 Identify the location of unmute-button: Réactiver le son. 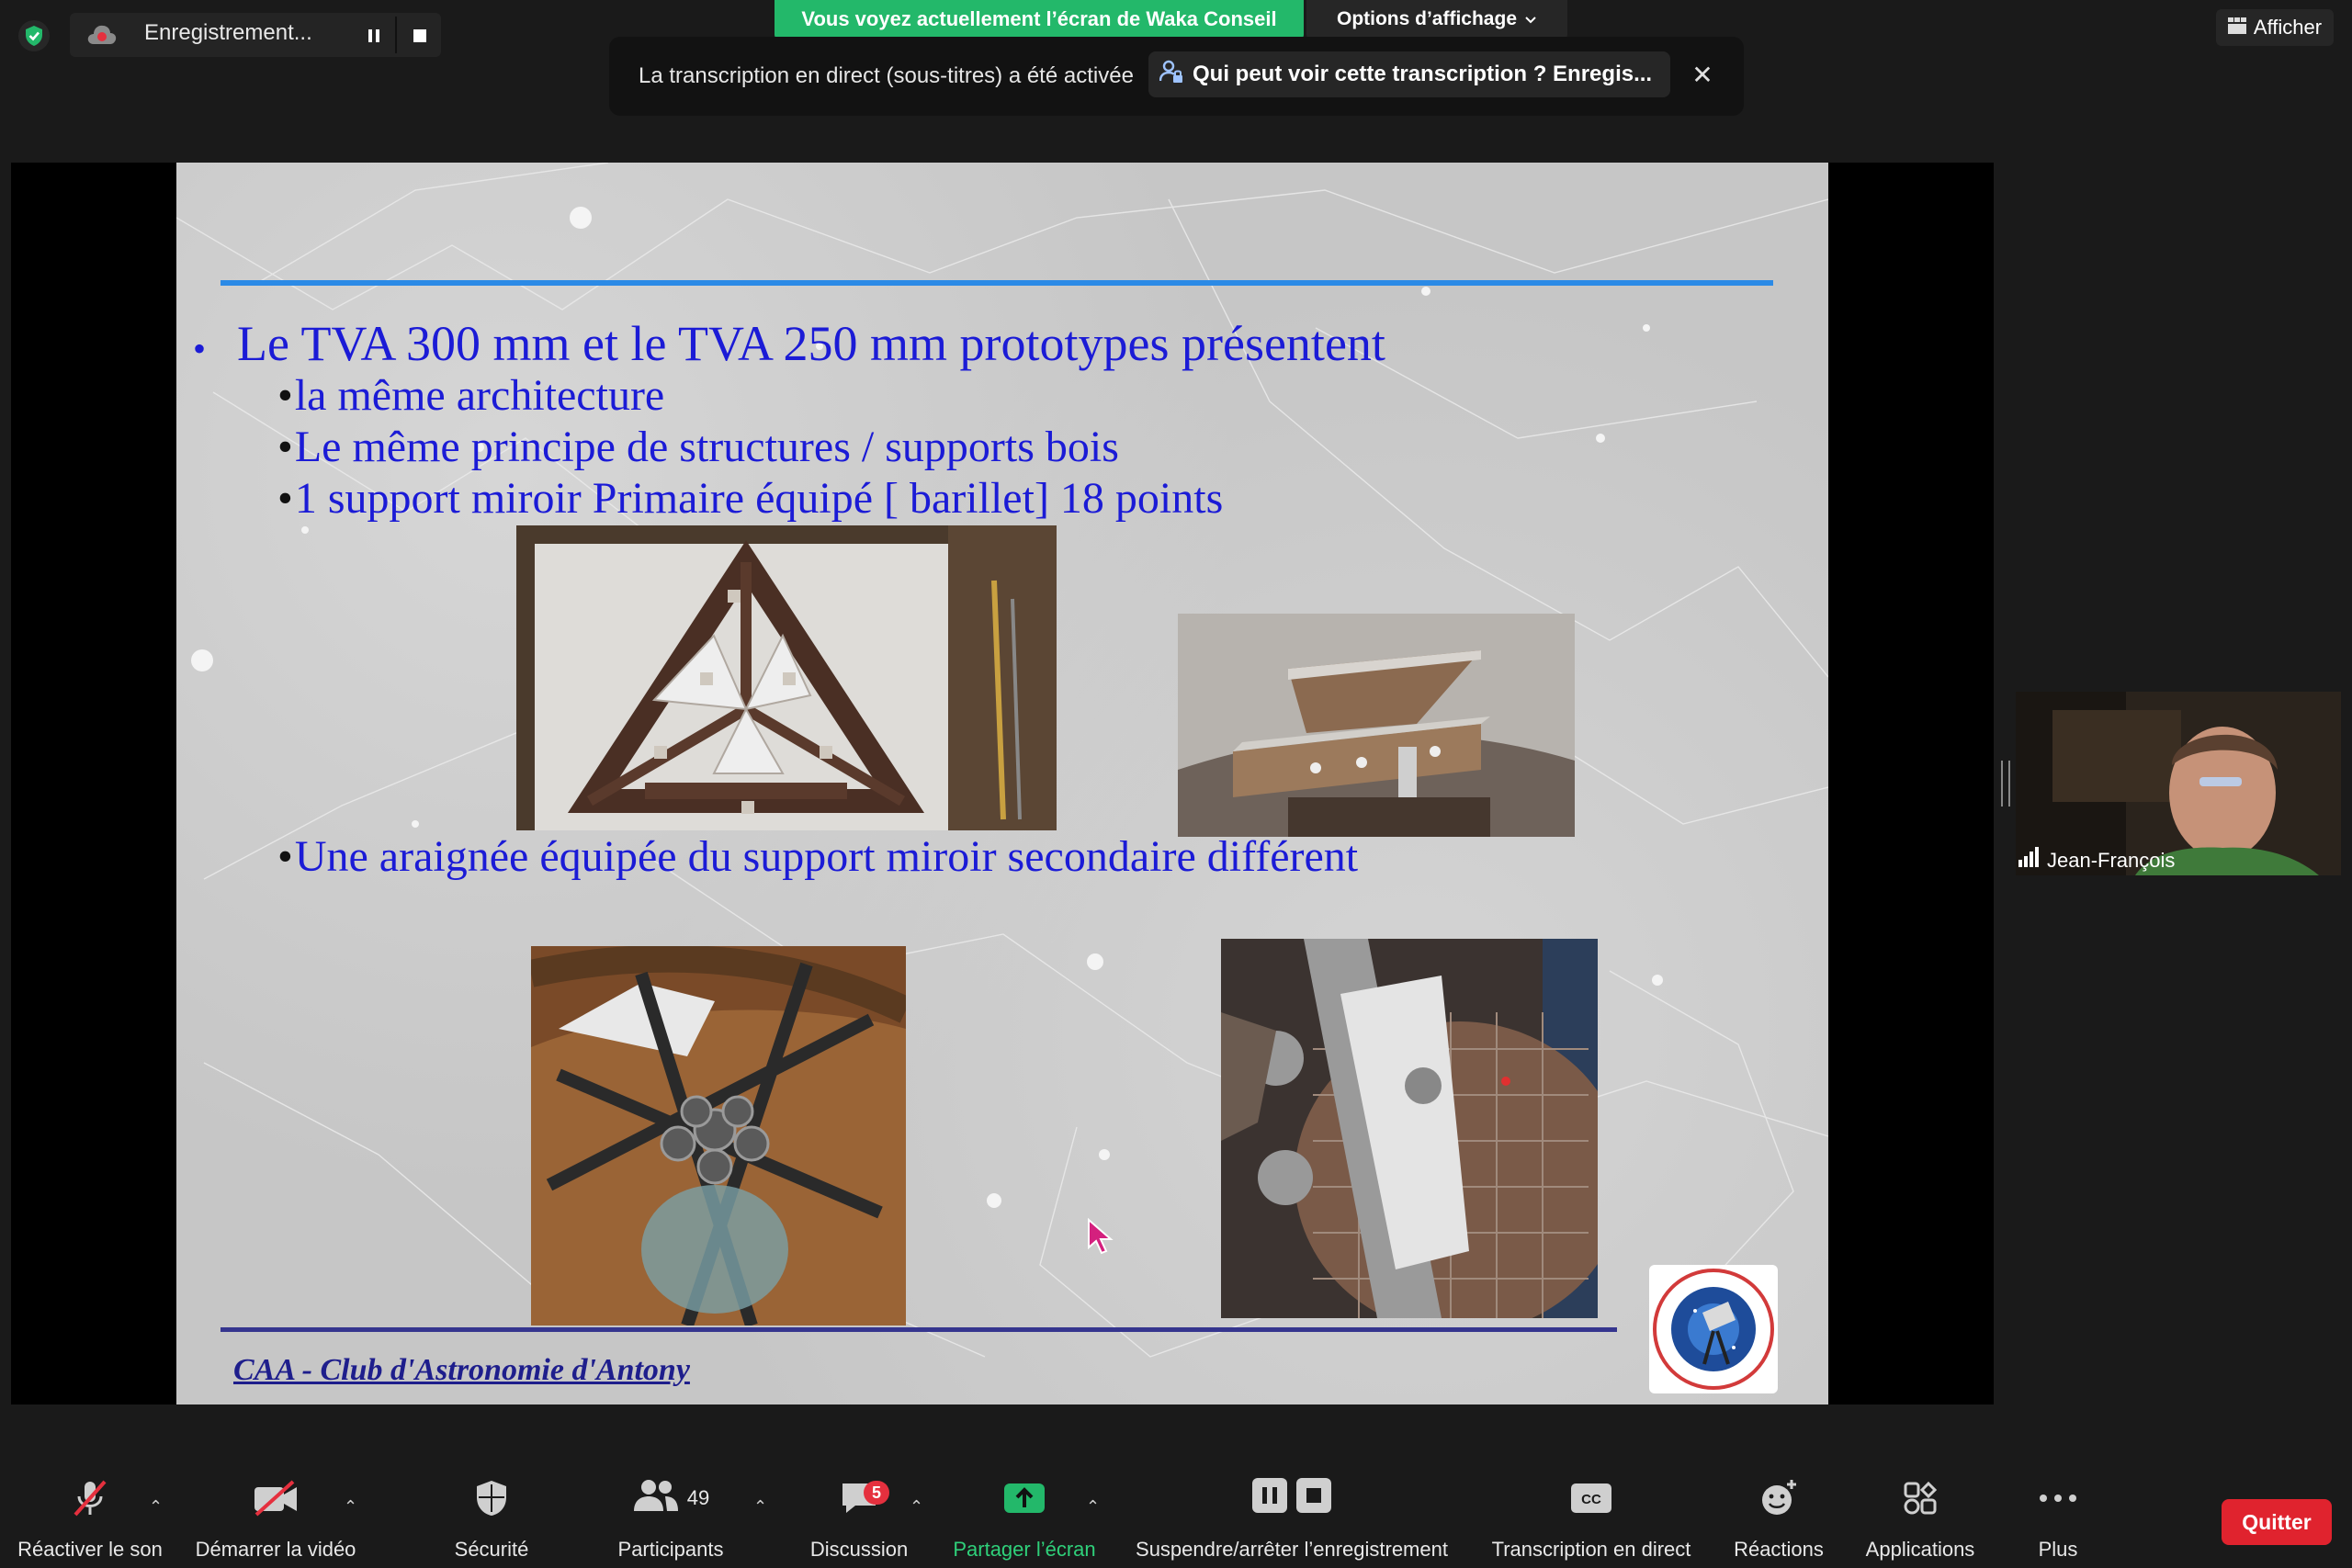
(90, 1519).